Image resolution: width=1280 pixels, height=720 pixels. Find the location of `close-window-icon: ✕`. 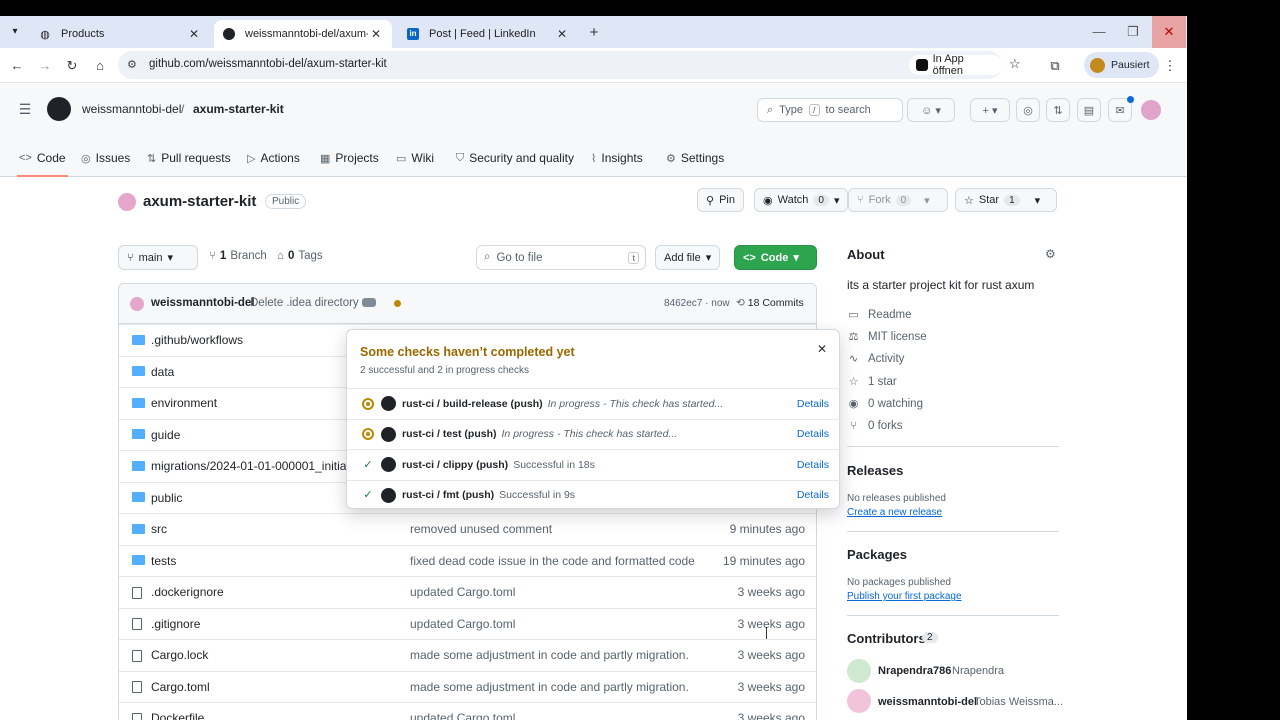

close-window-icon: ✕ is located at coordinates (1169, 32).